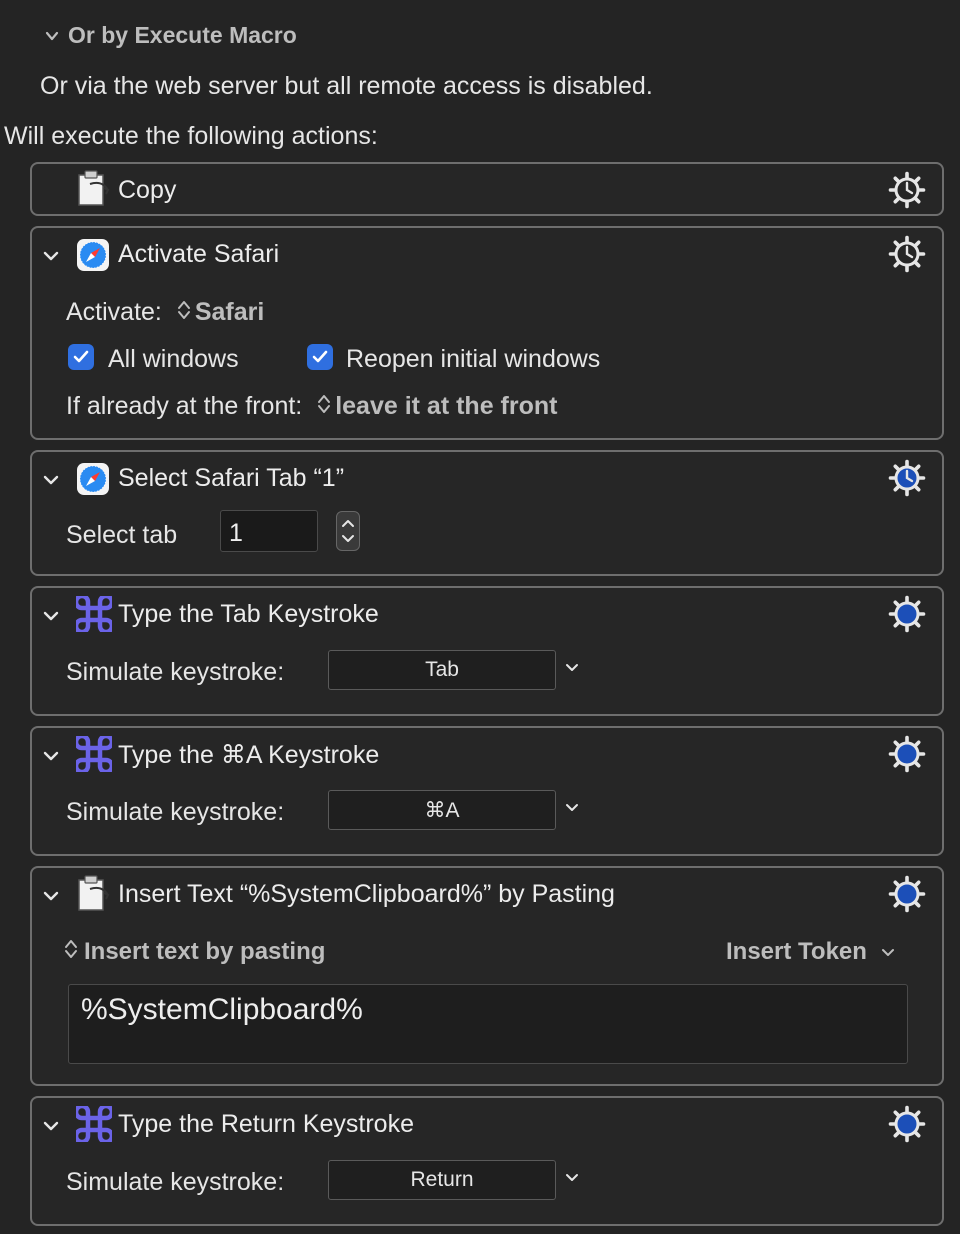  What do you see at coordinates (266, 1124) in the screenshot?
I see `action-title: Type the Return Keystroke` at bounding box center [266, 1124].